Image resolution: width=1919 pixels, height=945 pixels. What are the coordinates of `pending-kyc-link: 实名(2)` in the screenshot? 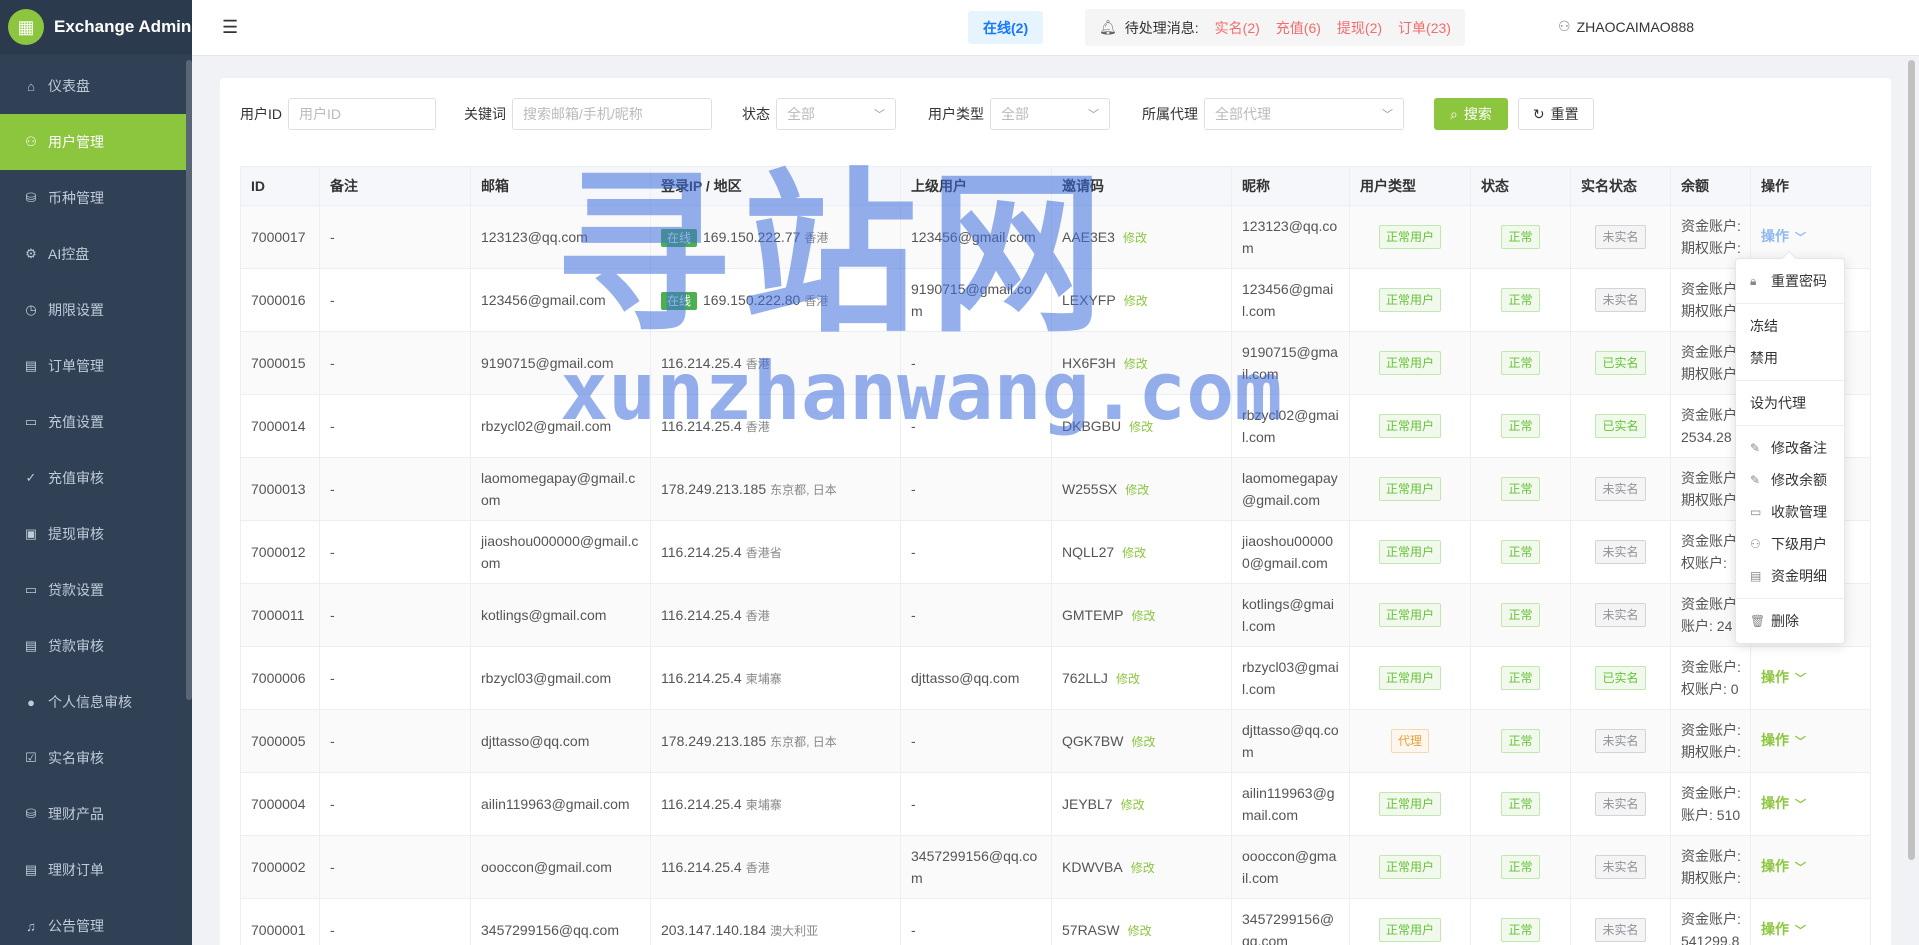 It's located at (1237, 28).